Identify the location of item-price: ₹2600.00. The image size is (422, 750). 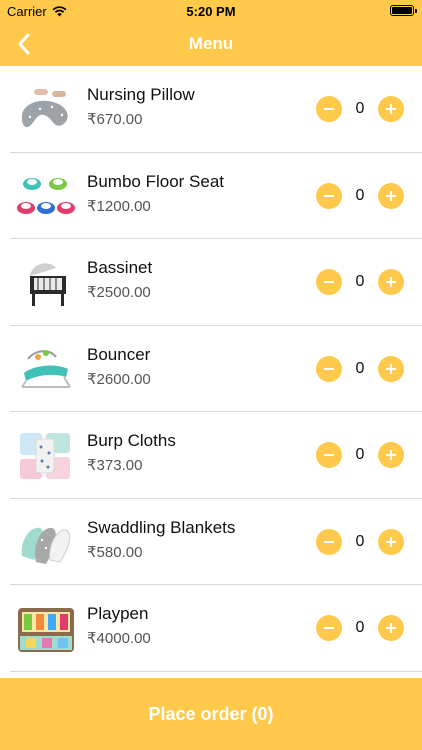
(119, 379).